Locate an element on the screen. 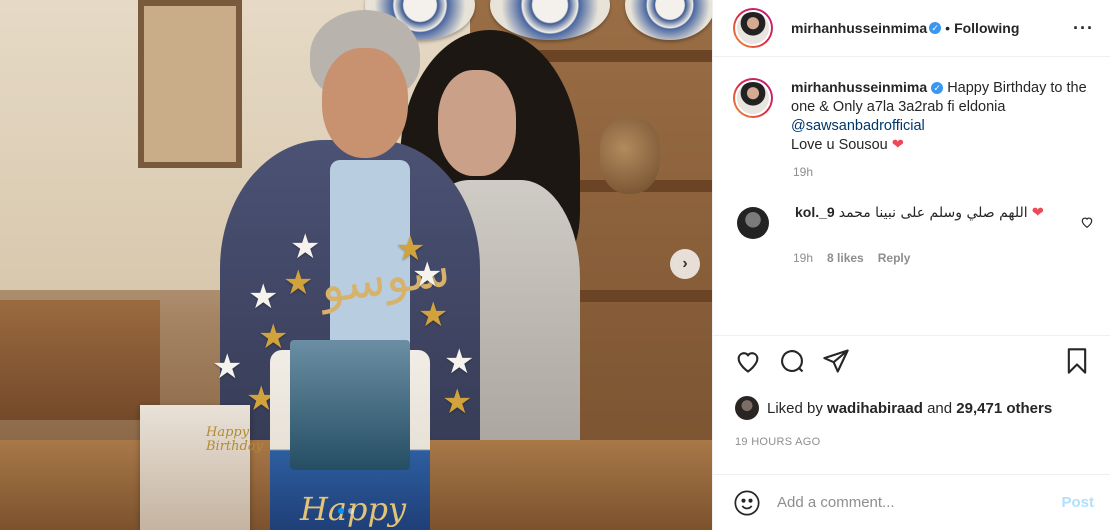 This screenshot has width=1110, height=530. photo-sideboard is located at coordinates (80, 360).